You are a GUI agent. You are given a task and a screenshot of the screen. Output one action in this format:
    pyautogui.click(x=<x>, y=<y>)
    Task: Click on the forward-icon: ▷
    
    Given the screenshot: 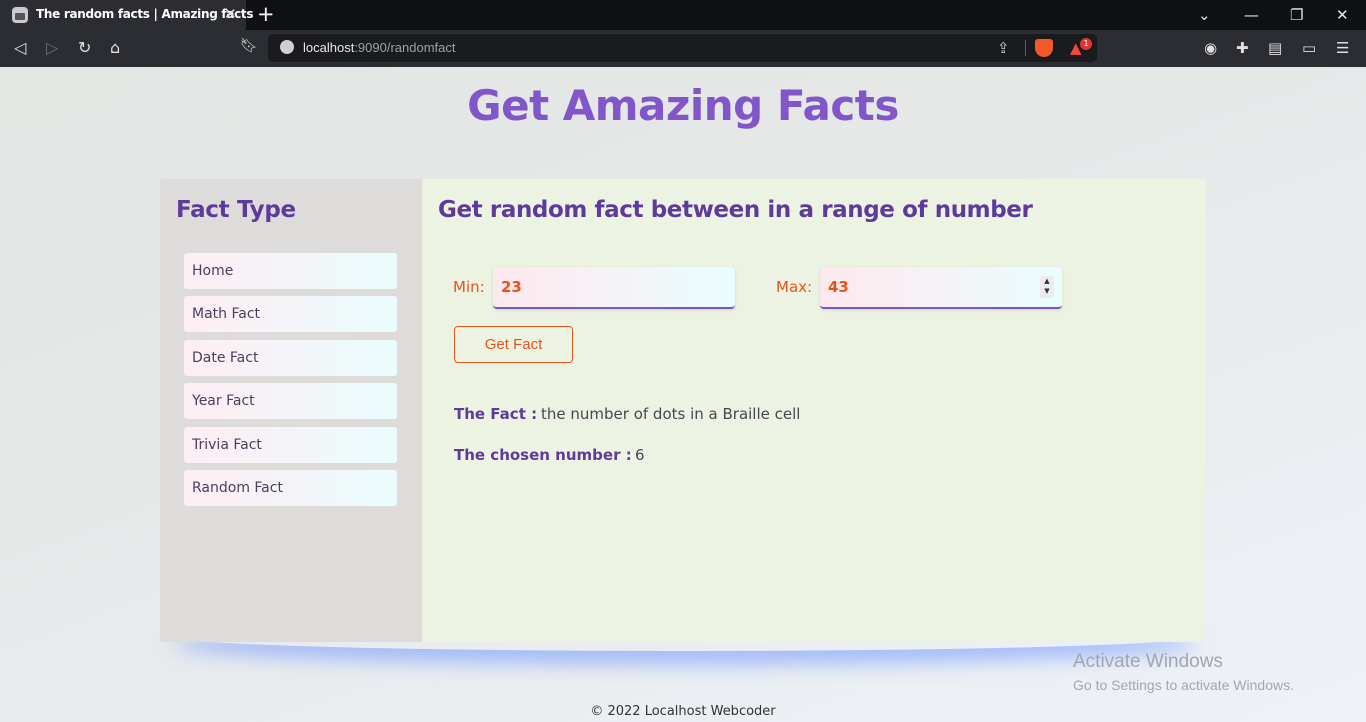 What is the action you would take?
    pyautogui.click(x=52, y=47)
    